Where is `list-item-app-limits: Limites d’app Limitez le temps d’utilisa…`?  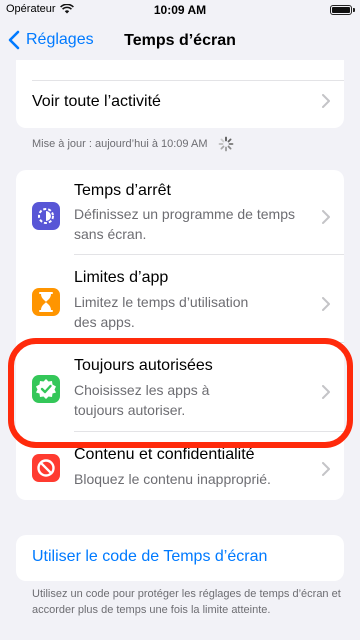
list-item-app-limits: Limites d’app Limitez le temps d’utilisa… is located at coordinates (180, 298).